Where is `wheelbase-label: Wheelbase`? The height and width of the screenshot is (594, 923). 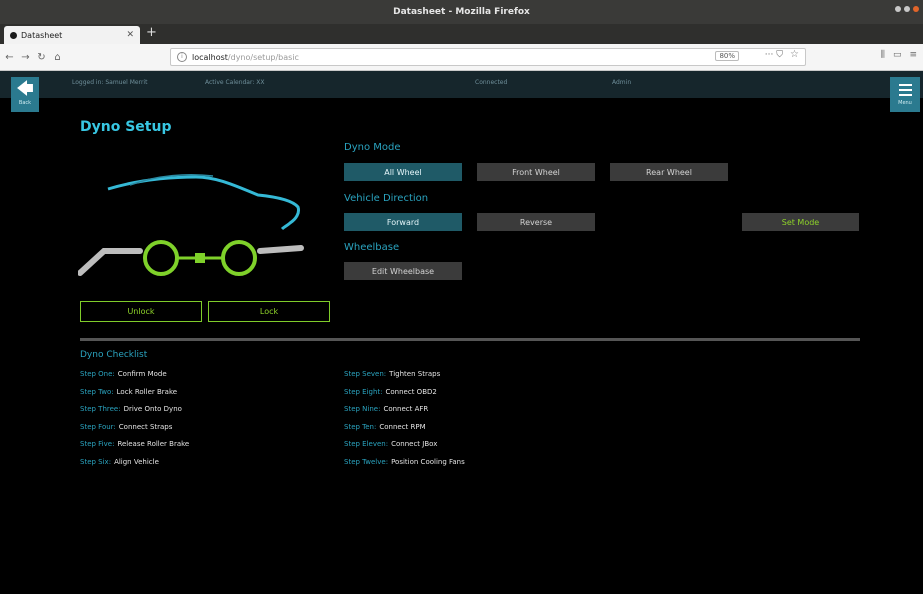
wheelbase-label: Wheelbase is located at coordinates (372, 247).